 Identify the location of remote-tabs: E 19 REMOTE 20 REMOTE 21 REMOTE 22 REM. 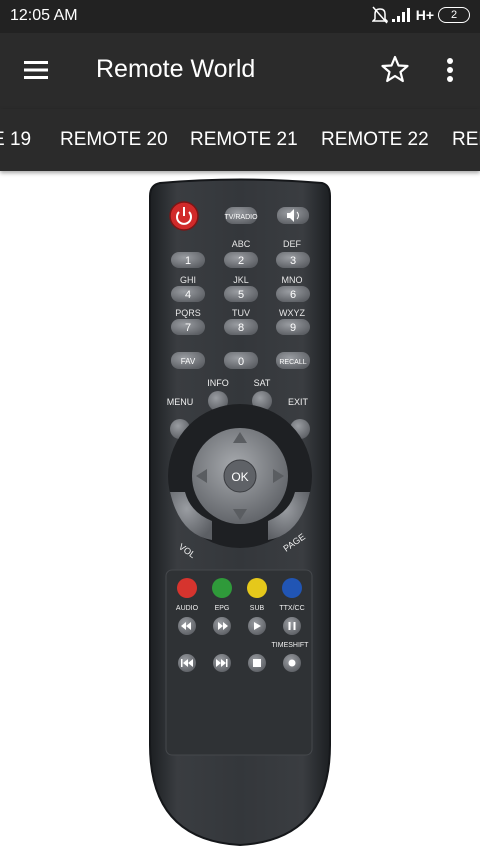
(240, 140).